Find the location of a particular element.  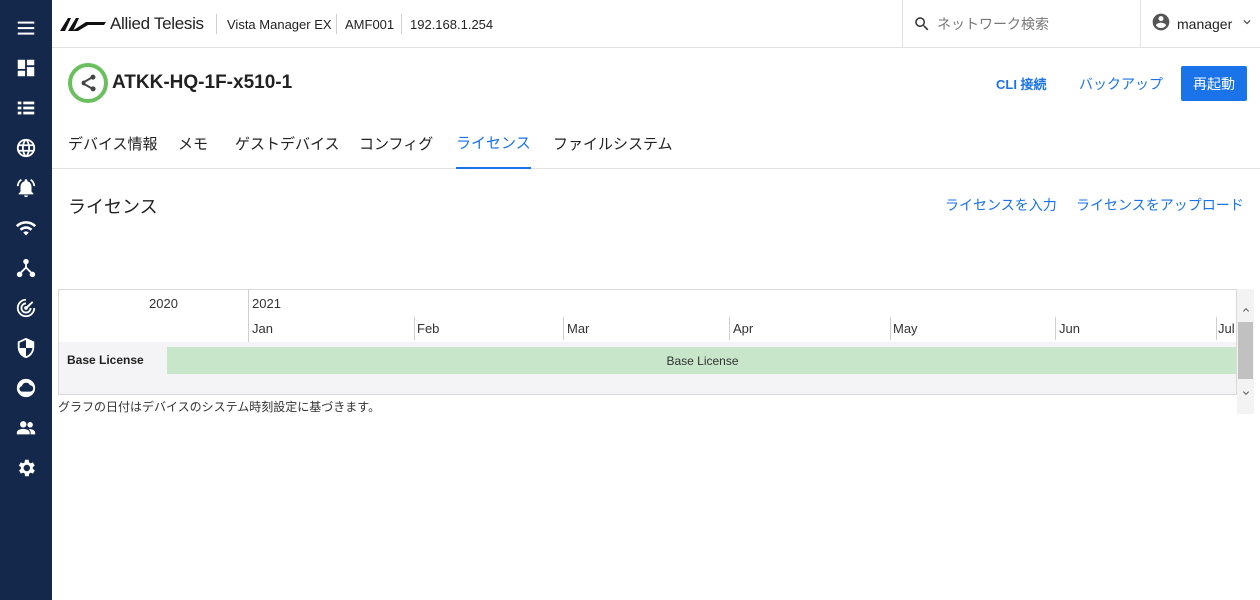

timeline-month: Feb is located at coordinates (428, 328).